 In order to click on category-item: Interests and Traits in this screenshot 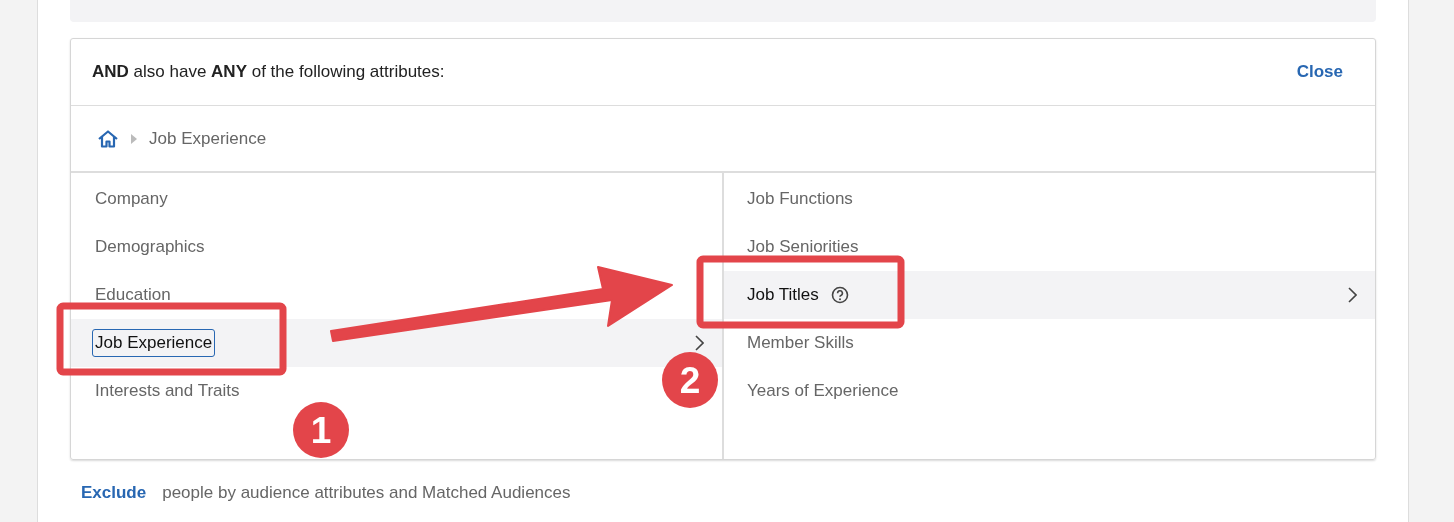, I will do `click(167, 391)`.